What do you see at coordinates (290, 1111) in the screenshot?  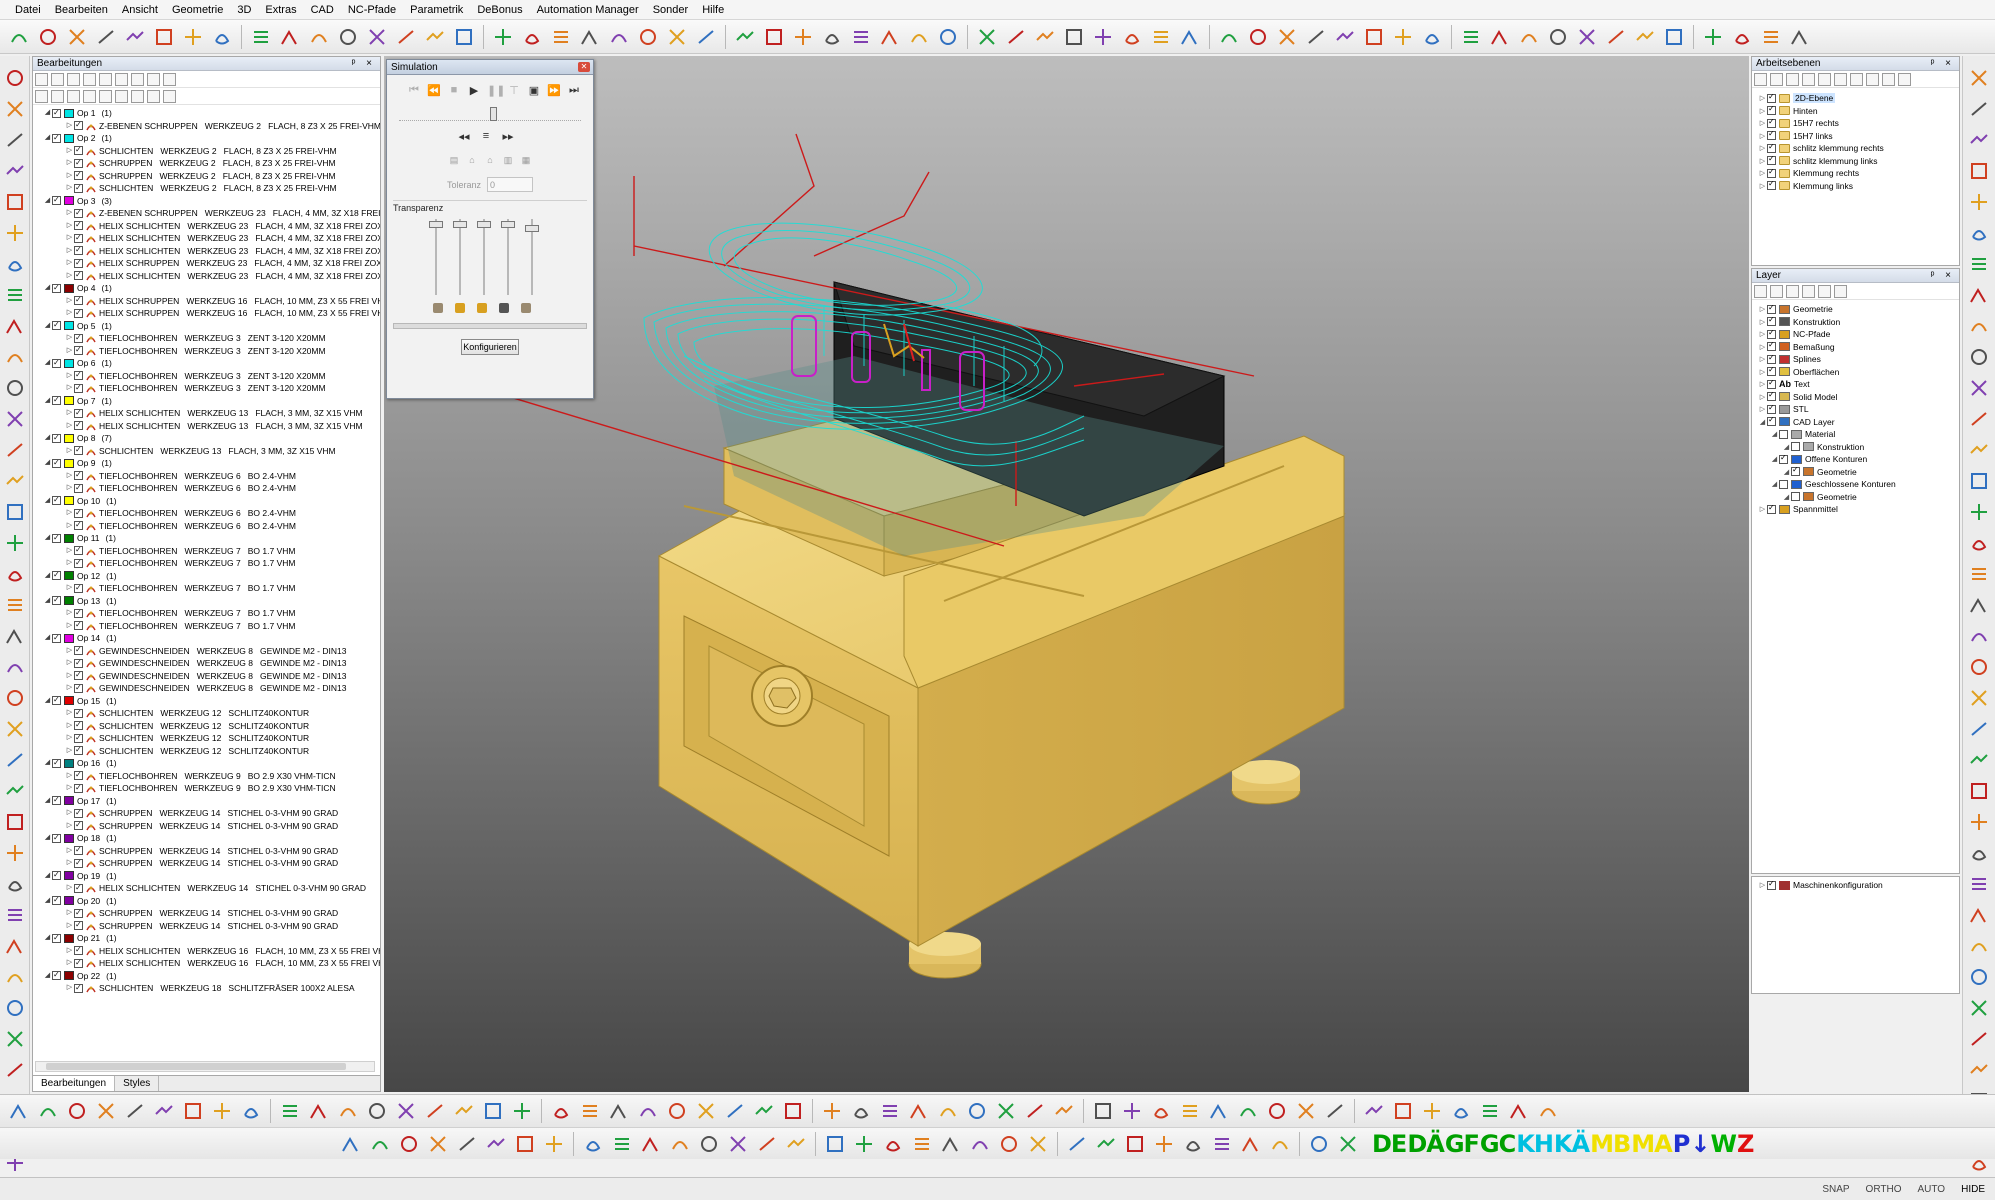 I see `tool-10-icon` at bounding box center [290, 1111].